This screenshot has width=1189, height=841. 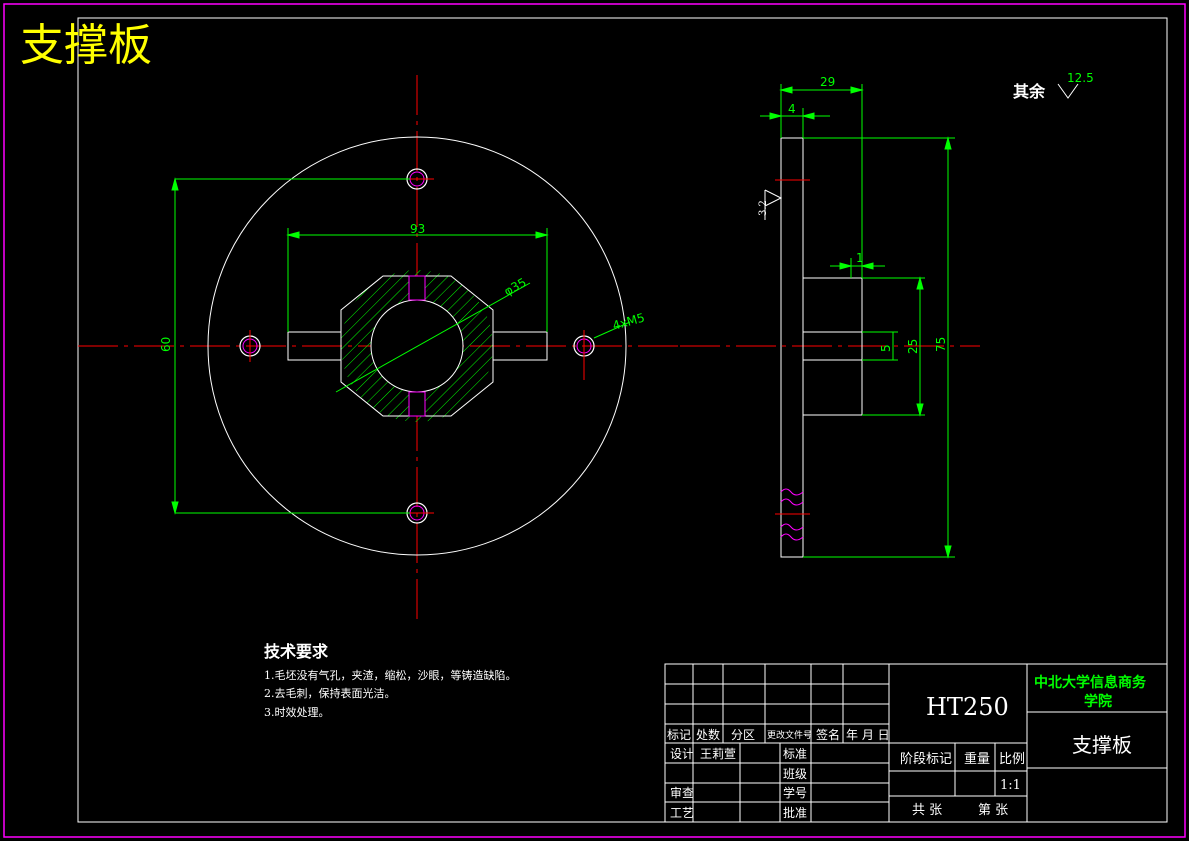 I want to click on tech-line-3: 3.时效处理。, so click(x=297, y=712).